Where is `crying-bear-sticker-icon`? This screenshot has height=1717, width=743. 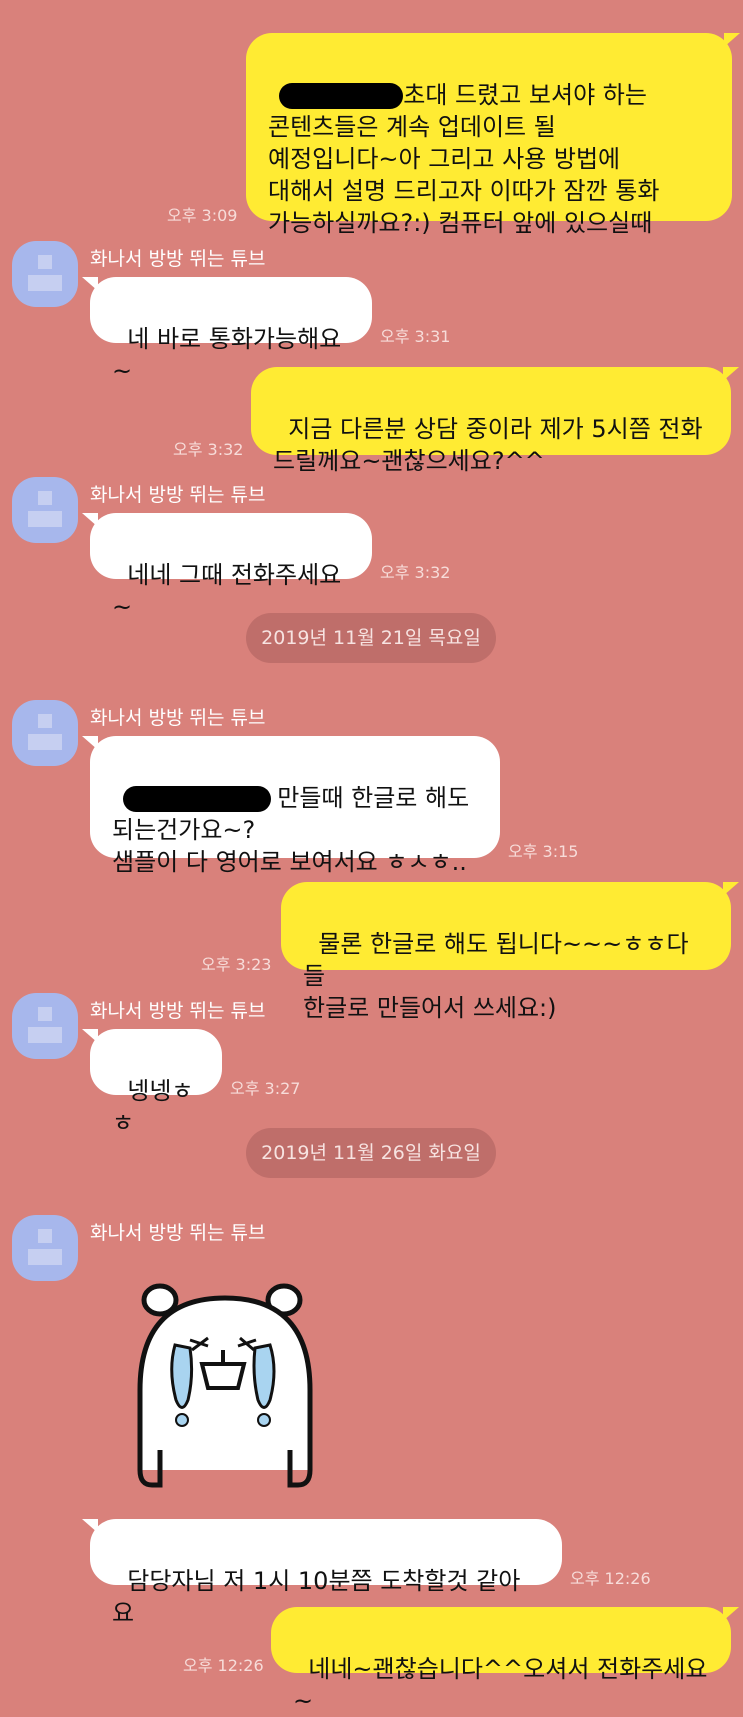
crying-bear-sticker-icon is located at coordinates (225, 1390).